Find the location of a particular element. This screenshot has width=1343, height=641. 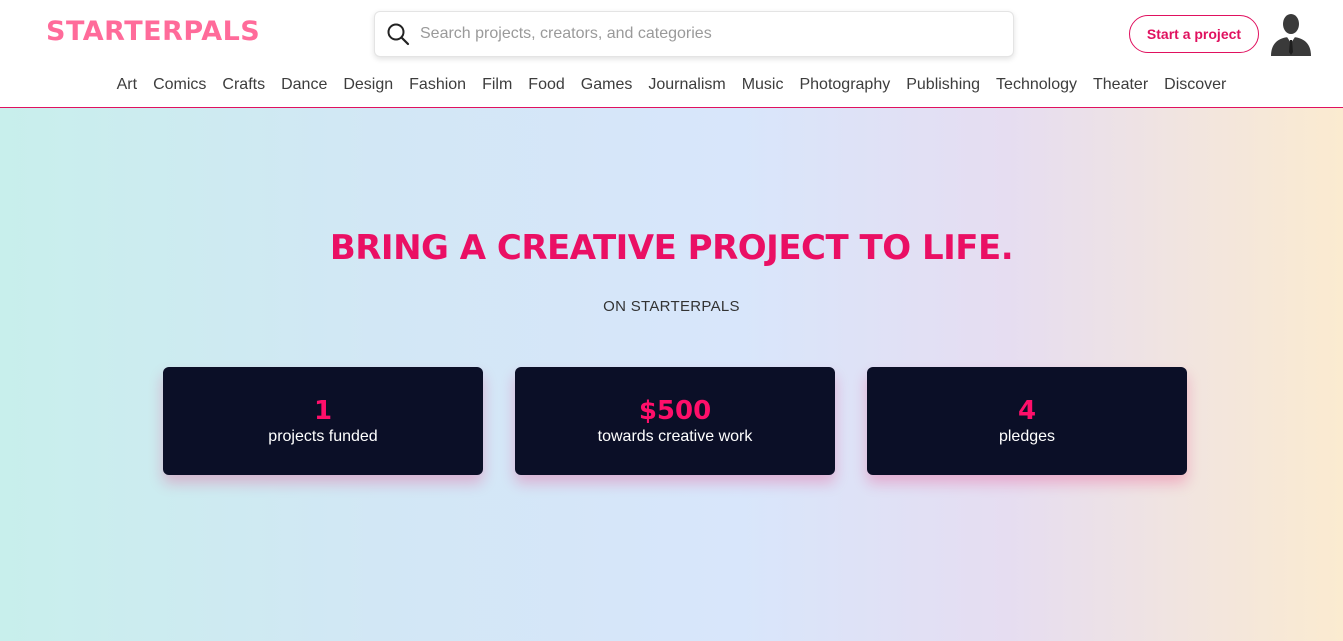

user-avatar is located at coordinates (1291, 34).